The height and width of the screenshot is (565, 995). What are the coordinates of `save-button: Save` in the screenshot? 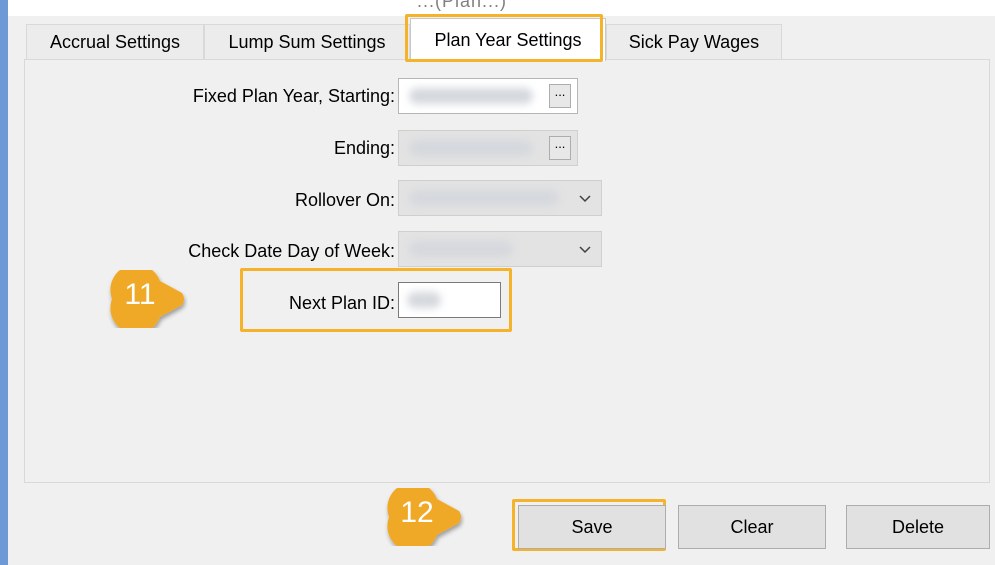 It's located at (592, 527).